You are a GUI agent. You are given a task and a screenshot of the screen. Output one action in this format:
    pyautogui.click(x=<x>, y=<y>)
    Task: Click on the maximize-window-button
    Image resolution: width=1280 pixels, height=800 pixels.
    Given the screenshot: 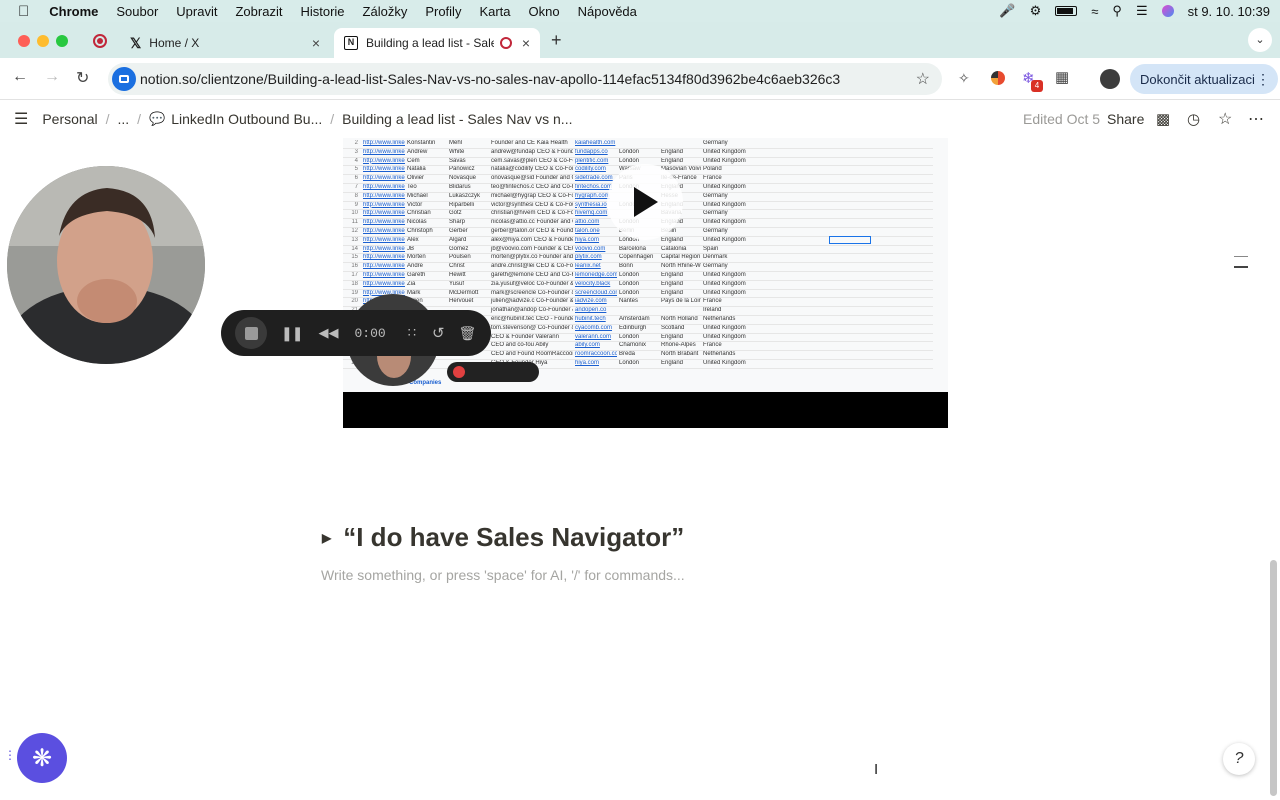 What is the action you would take?
    pyautogui.click(x=62, y=41)
    